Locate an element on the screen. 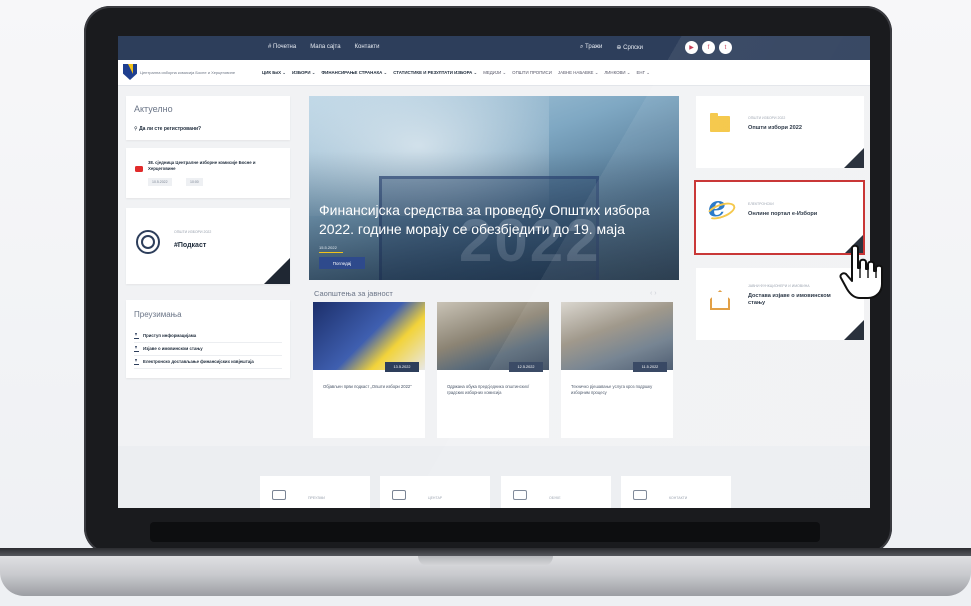  topbar-links: # Почетна Мапа сајта Контакти is located at coordinates (324, 47).